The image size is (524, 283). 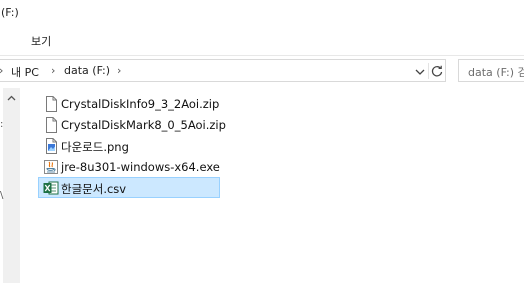 I want to click on tab-view: 보기, so click(x=41, y=41).